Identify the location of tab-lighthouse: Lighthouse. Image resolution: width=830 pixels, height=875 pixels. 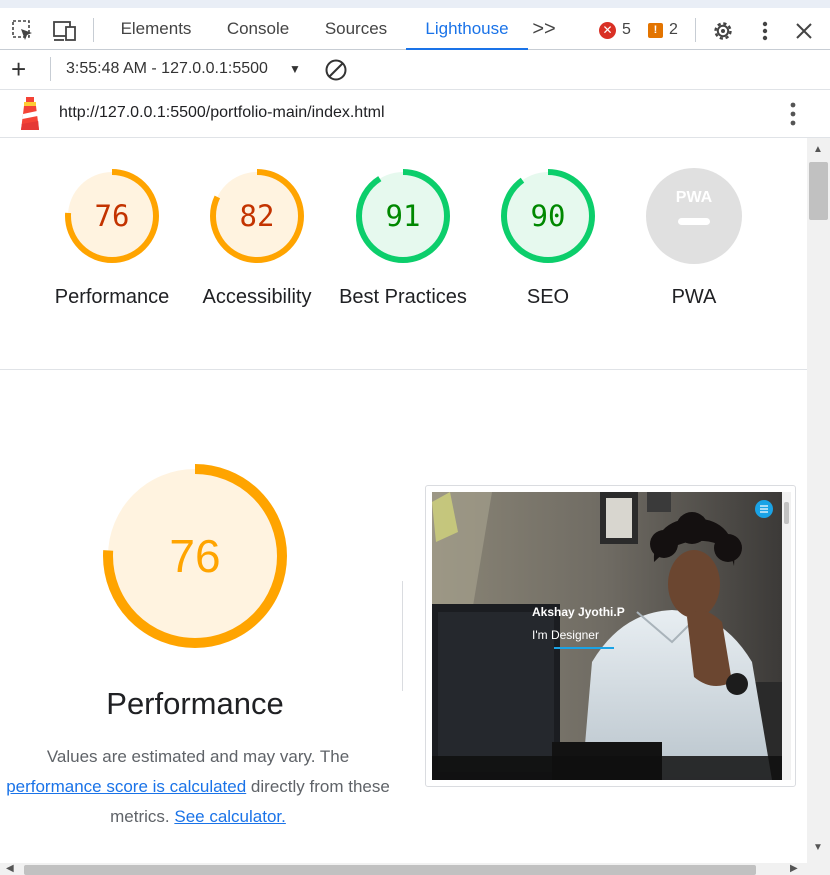
(467, 29).